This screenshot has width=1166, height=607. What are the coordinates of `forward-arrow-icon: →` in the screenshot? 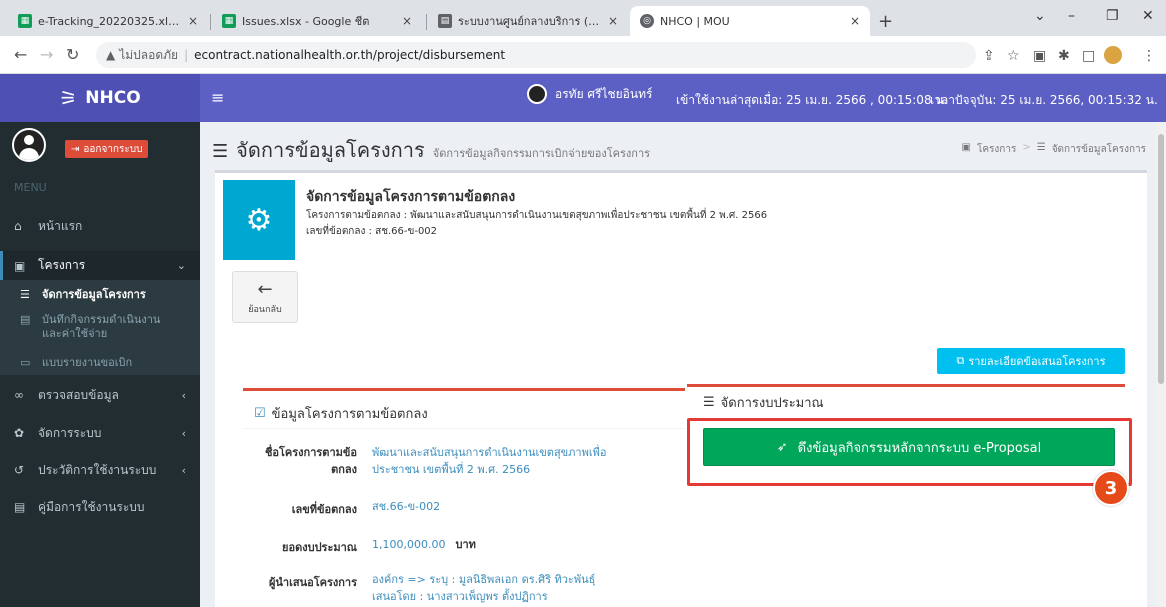 It's located at (46, 54).